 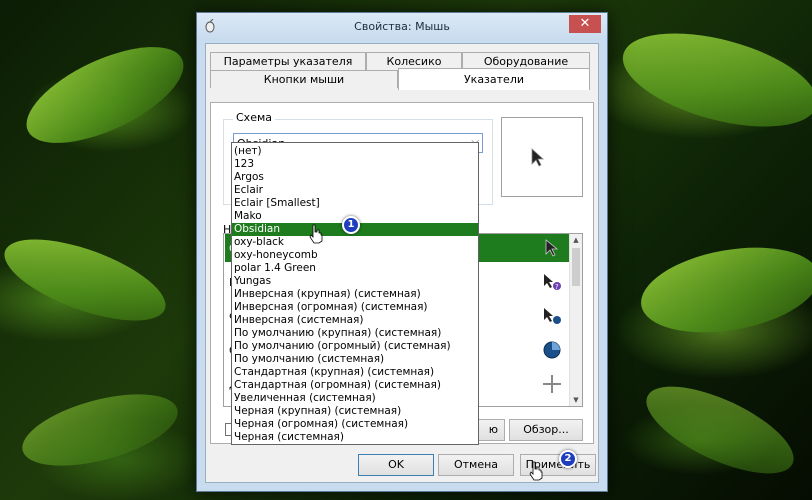 I want to click on dropdown-option: Инверсная (системная), so click(x=355, y=320).